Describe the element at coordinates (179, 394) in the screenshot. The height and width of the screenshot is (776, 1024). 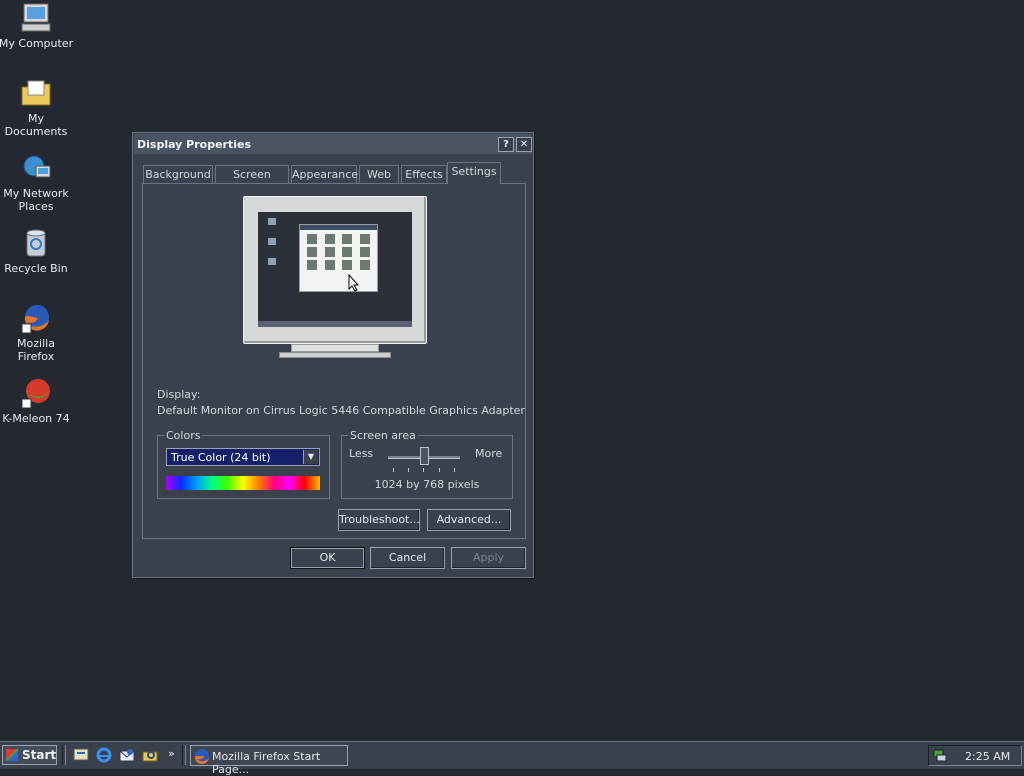
I see `display-label: Display:` at that location.